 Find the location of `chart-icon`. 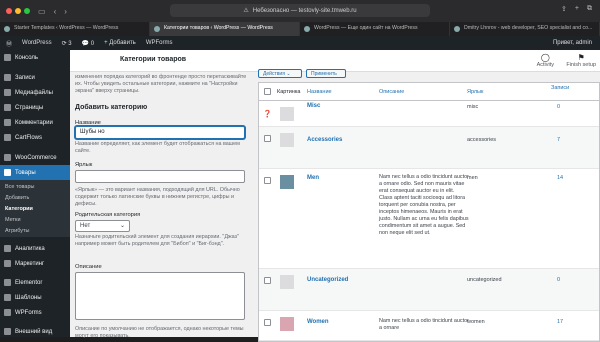

chart-icon is located at coordinates (7, 248).